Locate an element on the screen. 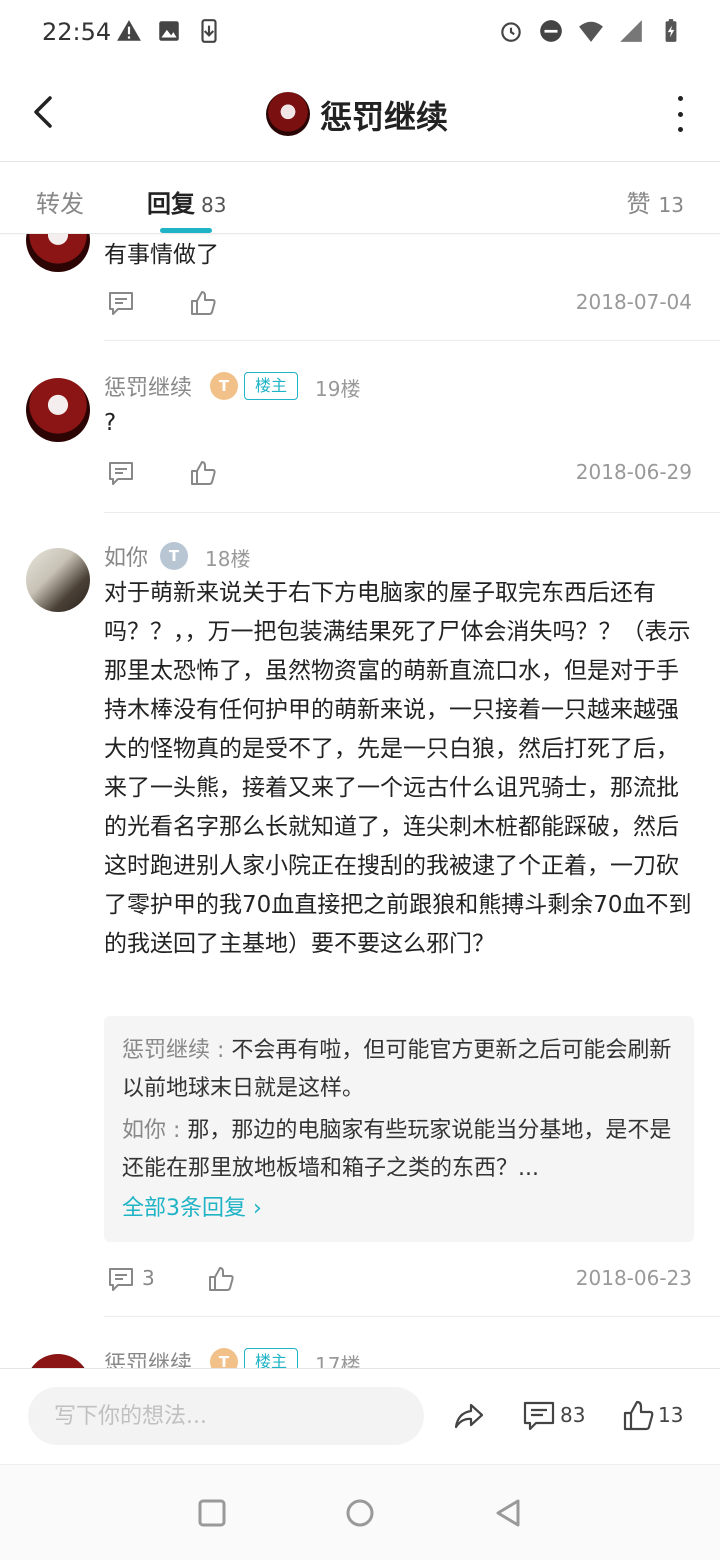 The image size is (720, 1560). post-actions: 3 2018-06-23 is located at coordinates (401, 1279).